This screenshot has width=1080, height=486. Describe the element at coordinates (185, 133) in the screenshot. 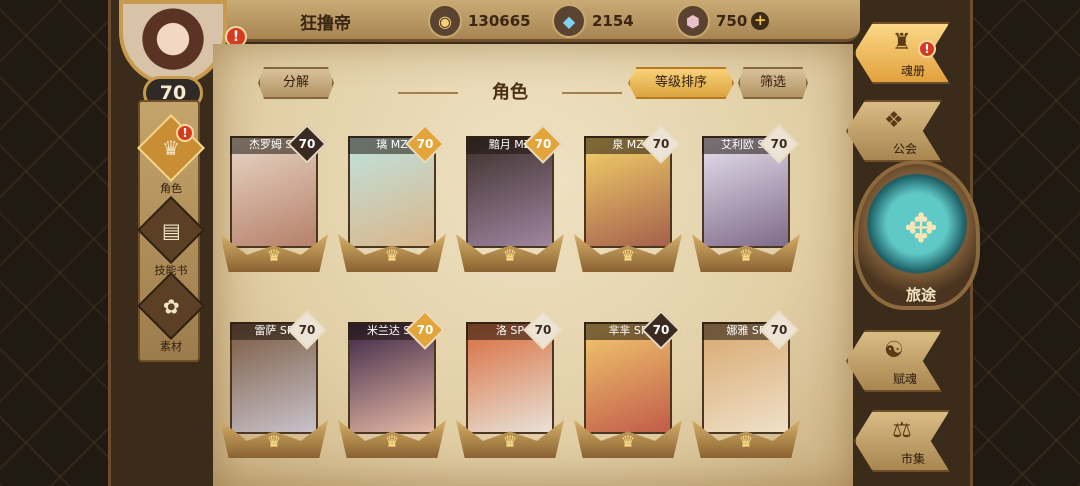

I see `character-tab-alert-icon: !` at that location.